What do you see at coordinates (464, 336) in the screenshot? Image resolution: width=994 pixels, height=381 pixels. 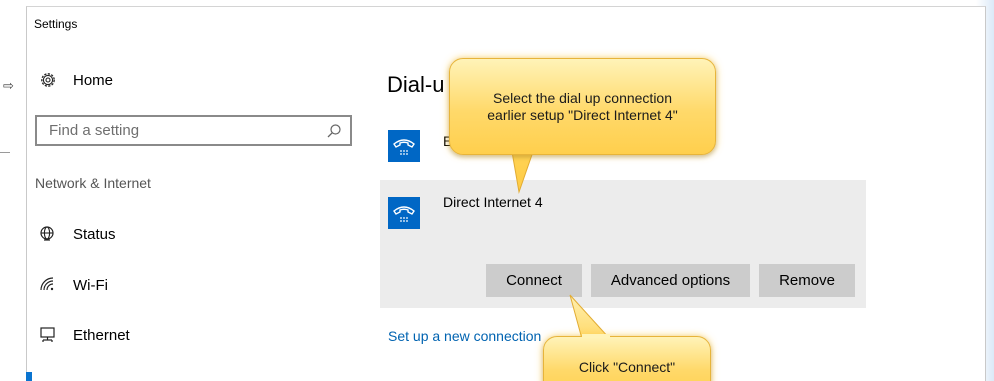 I see `setup-new-connection-link: Set up a new connection` at bounding box center [464, 336].